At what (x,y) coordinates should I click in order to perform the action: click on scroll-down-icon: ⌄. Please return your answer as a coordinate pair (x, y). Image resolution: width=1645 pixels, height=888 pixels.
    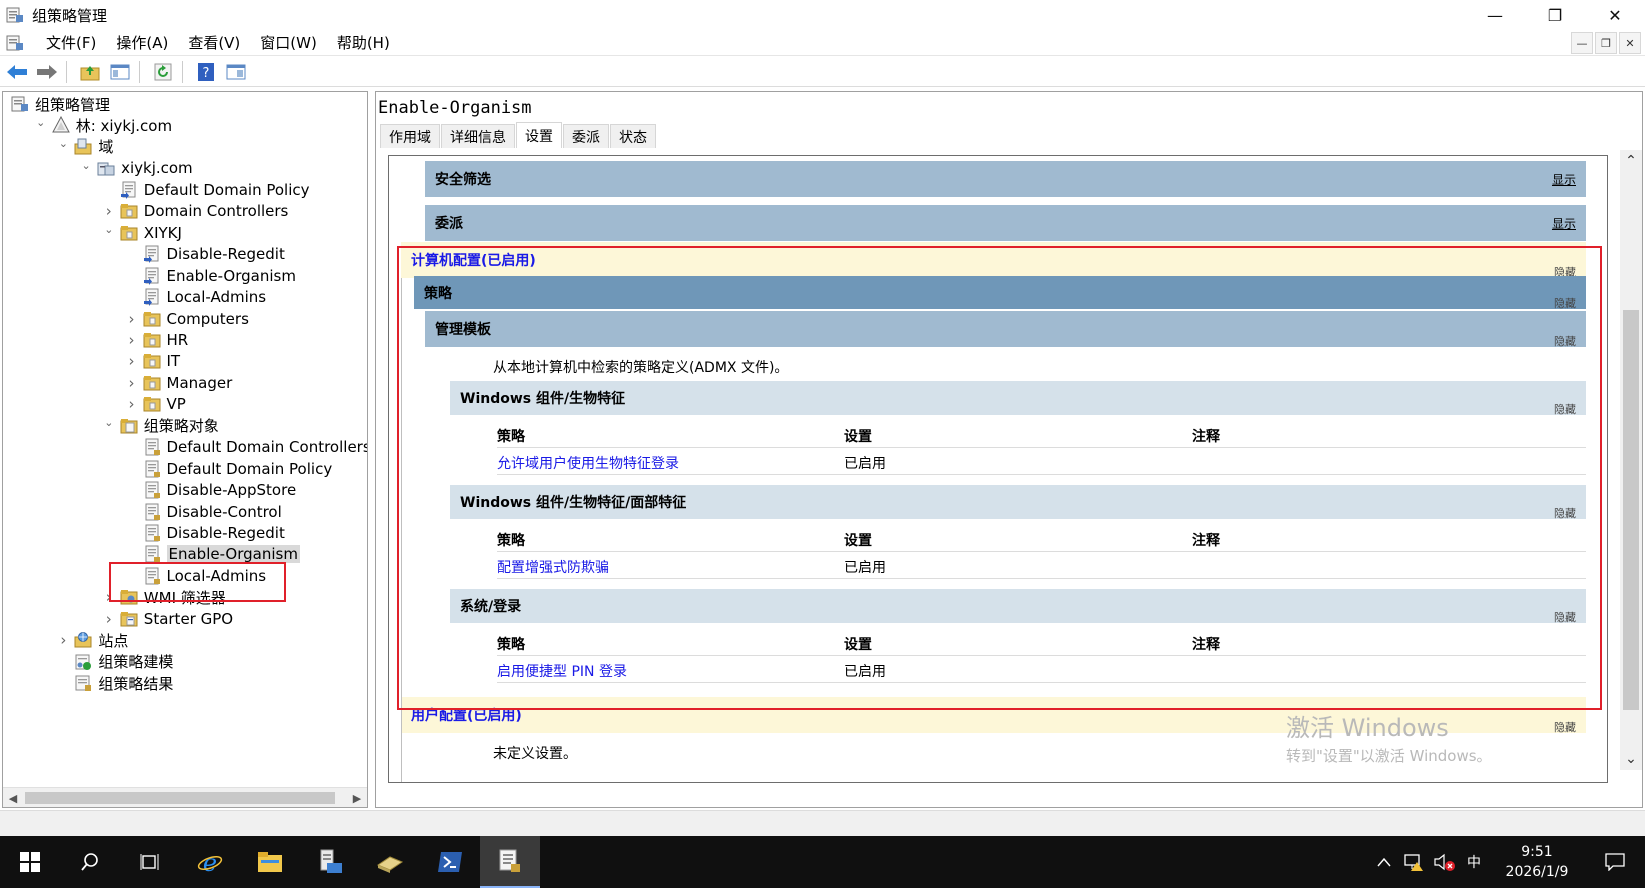
    Looking at the image, I should click on (1631, 759).